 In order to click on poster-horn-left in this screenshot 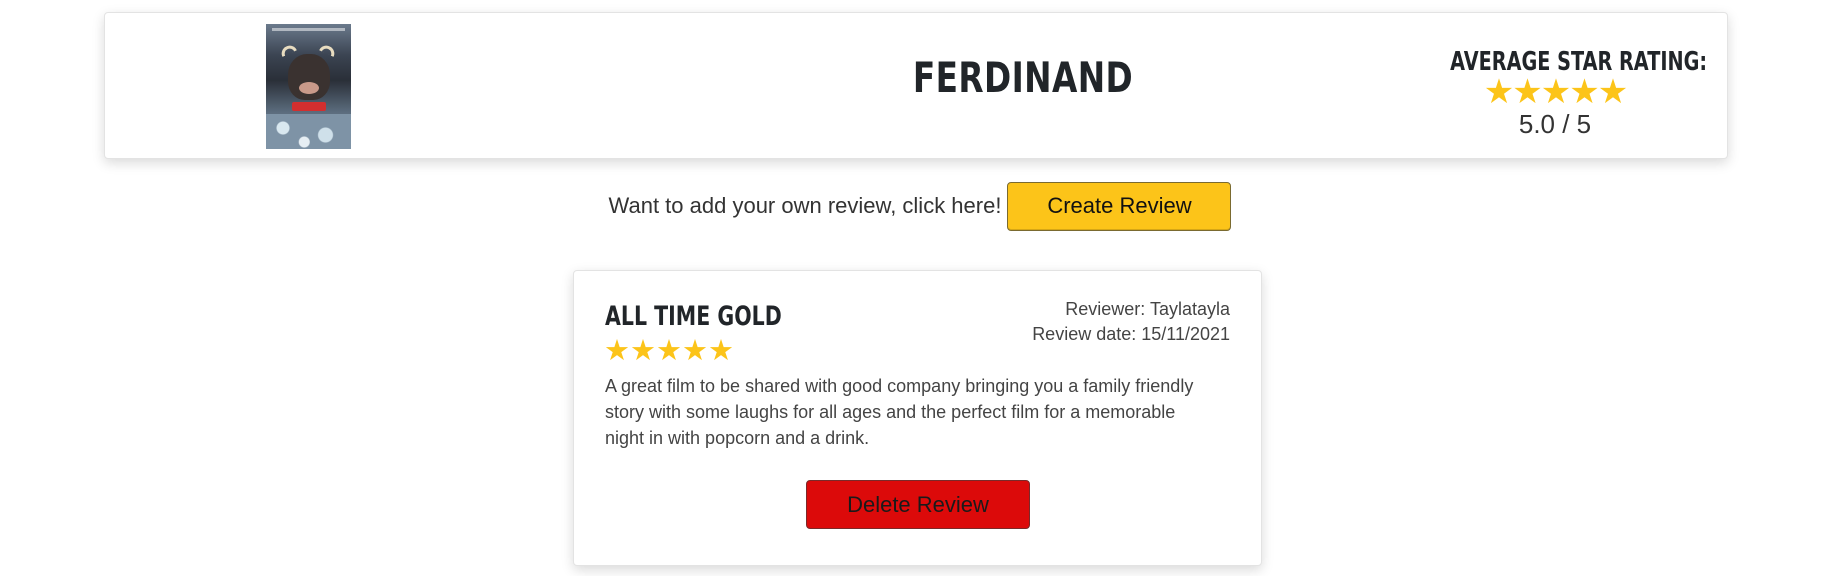, I will do `click(288, 50)`.